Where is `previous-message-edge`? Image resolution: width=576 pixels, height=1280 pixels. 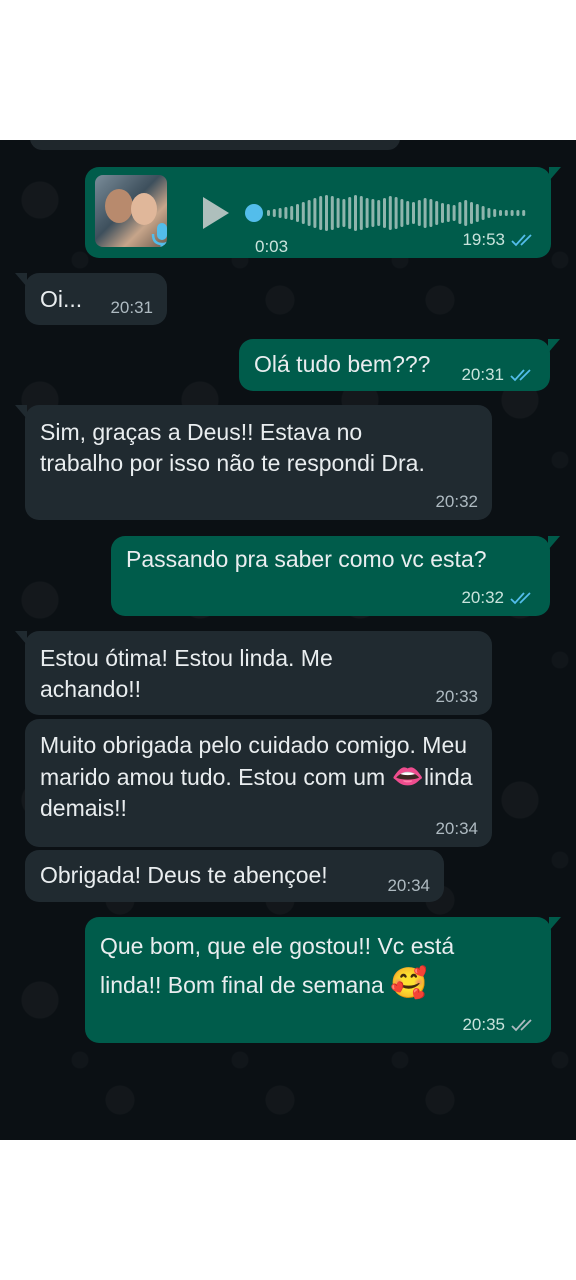
previous-message-edge is located at coordinates (215, 145).